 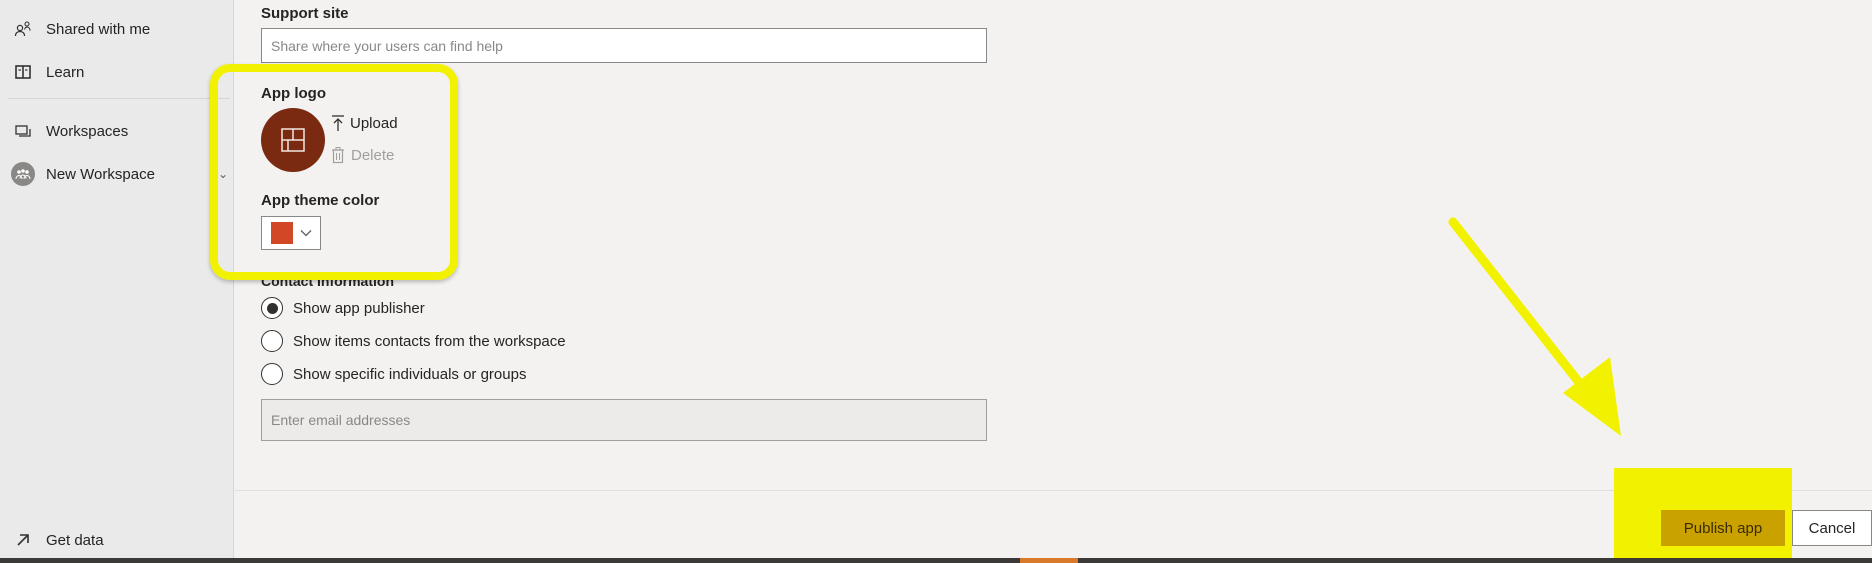 What do you see at coordinates (306, 233) in the screenshot?
I see `chevron-down-icon` at bounding box center [306, 233].